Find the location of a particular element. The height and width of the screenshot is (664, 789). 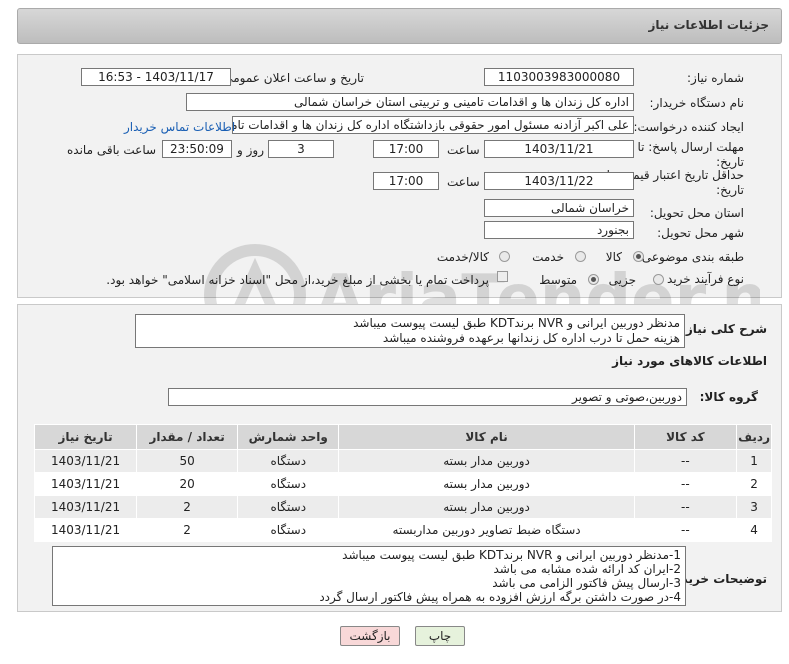

days-label: روز و is located at coordinates (250, 150).